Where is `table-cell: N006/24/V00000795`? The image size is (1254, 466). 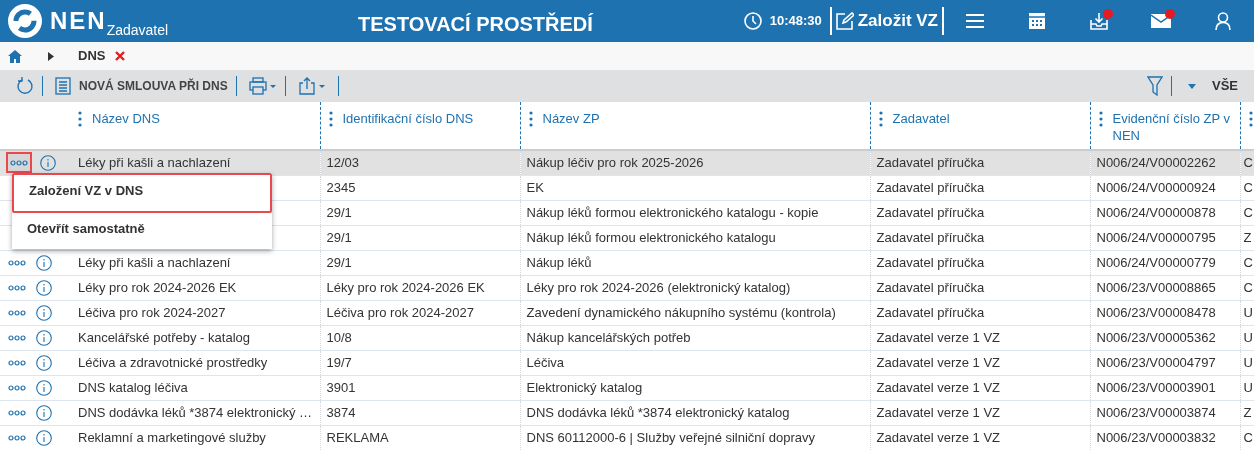
table-cell: N006/24/V00000795 is located at coordinates (1156, 237).